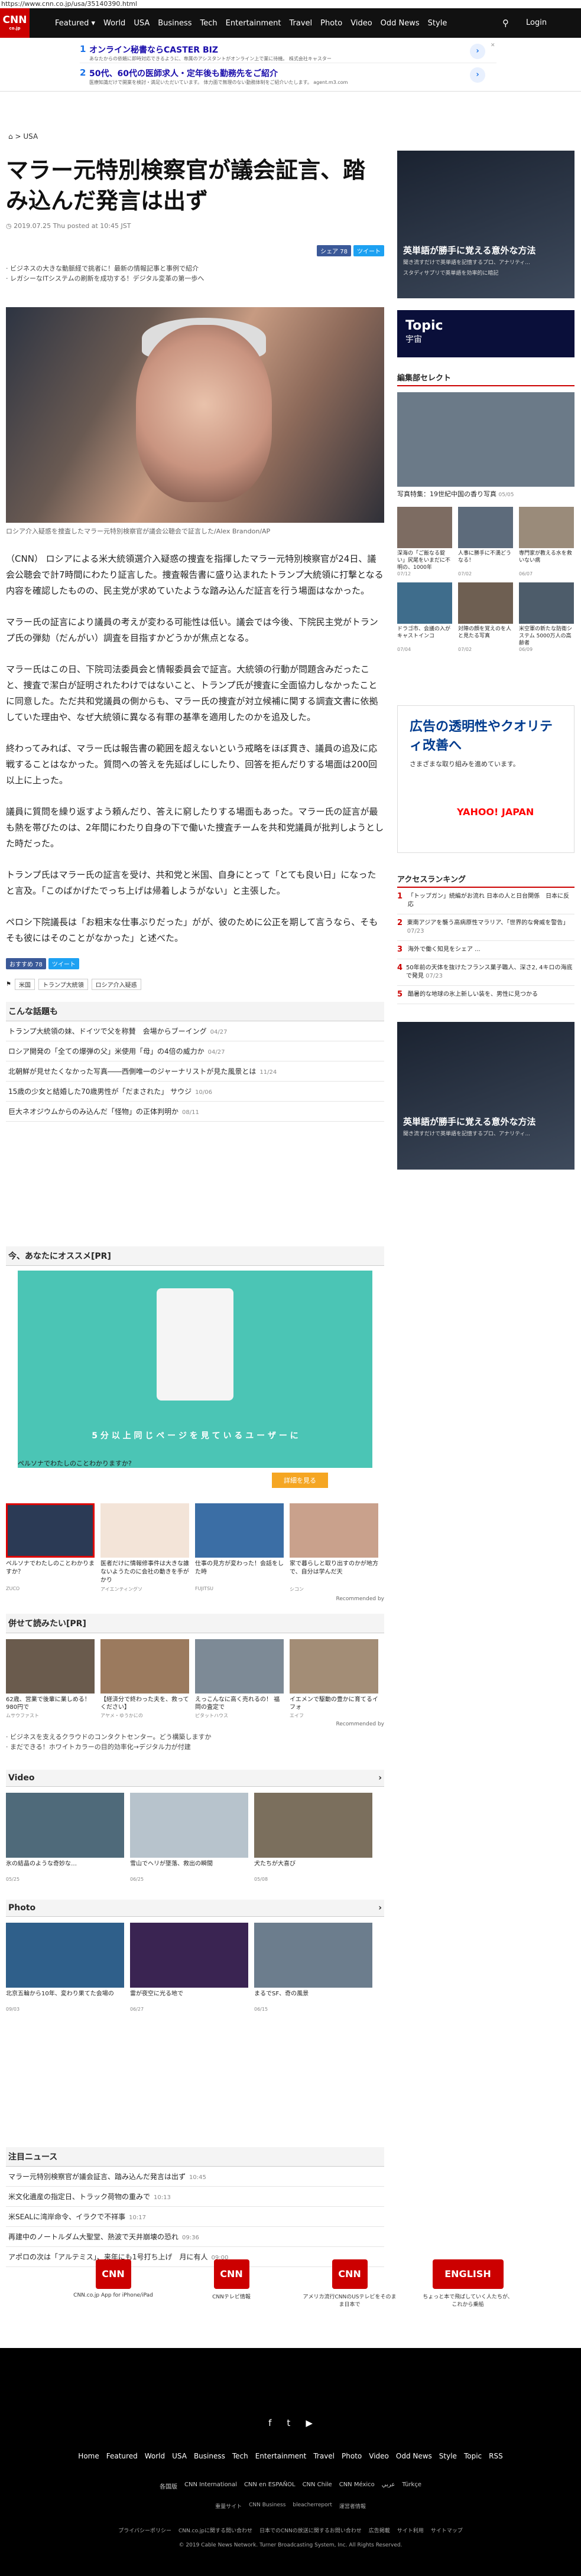  I want to click on pr-card: 62歳、営業で後輩に業しめる！980円で ムサウファスト, so click(50, 1679).